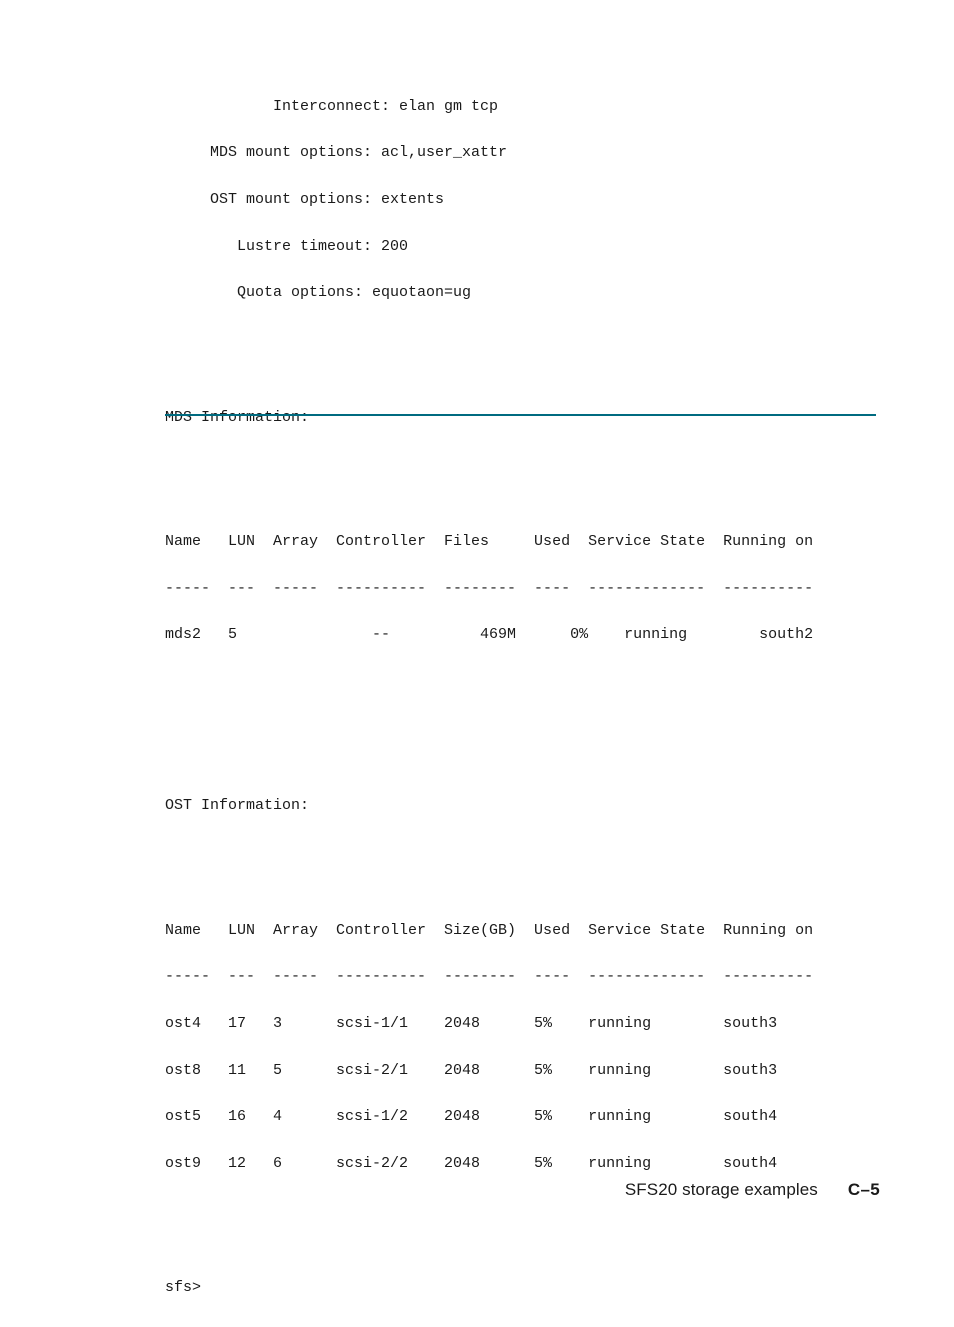 The height and width of the screenshot is (1327, 954). What do you see at coordinates (520, 415) in the screenshot?
I see `section-divider-rule` at bounding box center [520, 415].